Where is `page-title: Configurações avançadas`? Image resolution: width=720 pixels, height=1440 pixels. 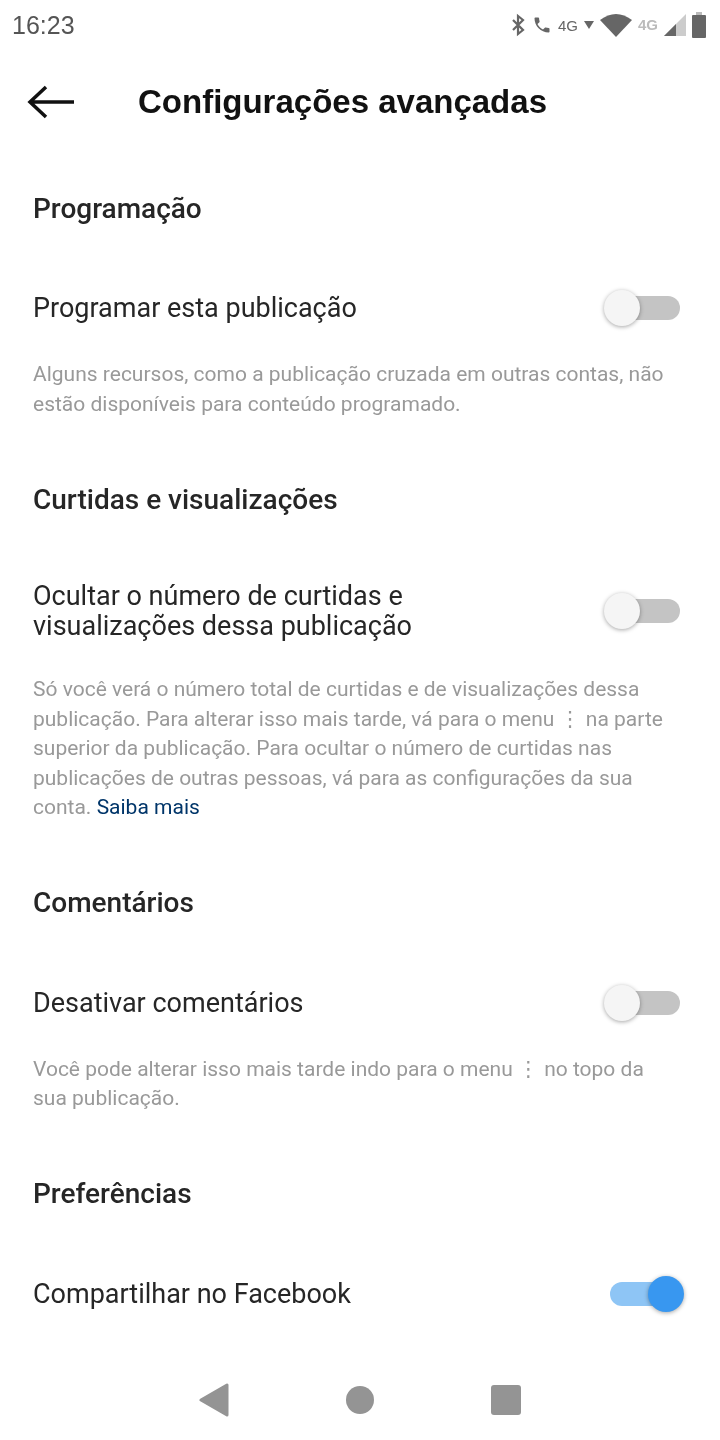 page-title: Configurações avançadas is located at coordinates (342, 102).